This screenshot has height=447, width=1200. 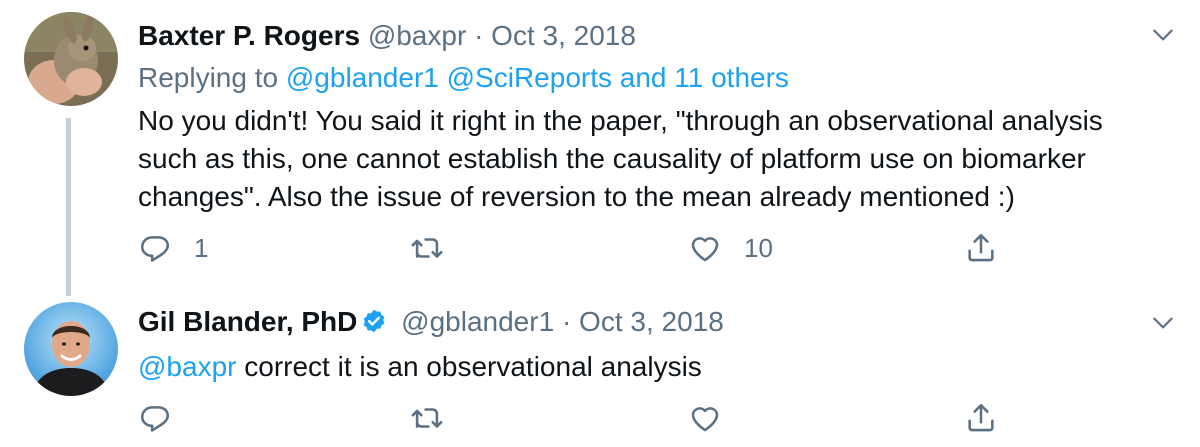 I want to click on reply-button: 1, so click(x=173, y=248).